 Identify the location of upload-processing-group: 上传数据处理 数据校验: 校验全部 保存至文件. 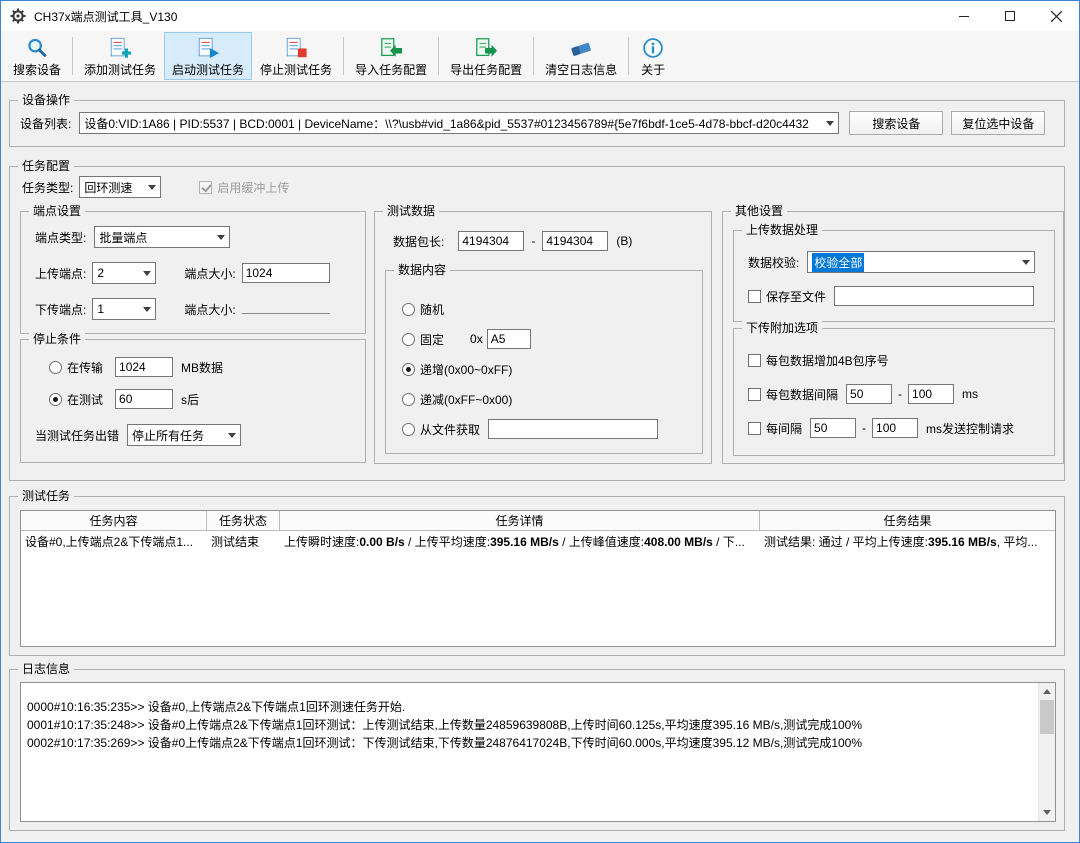
(894, 272).